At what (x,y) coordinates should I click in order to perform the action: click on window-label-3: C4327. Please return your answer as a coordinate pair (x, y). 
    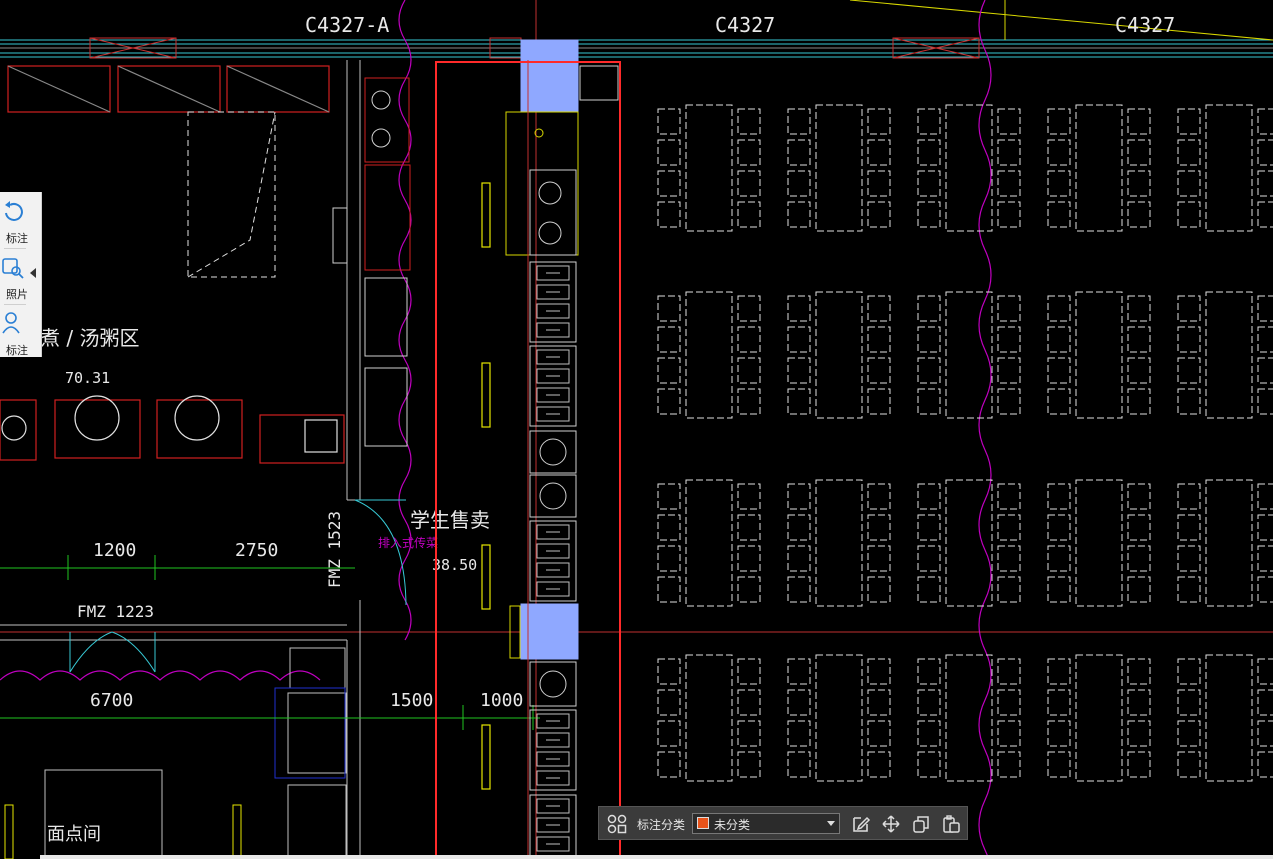
    Looking at the image, I should click on (1145, 25).